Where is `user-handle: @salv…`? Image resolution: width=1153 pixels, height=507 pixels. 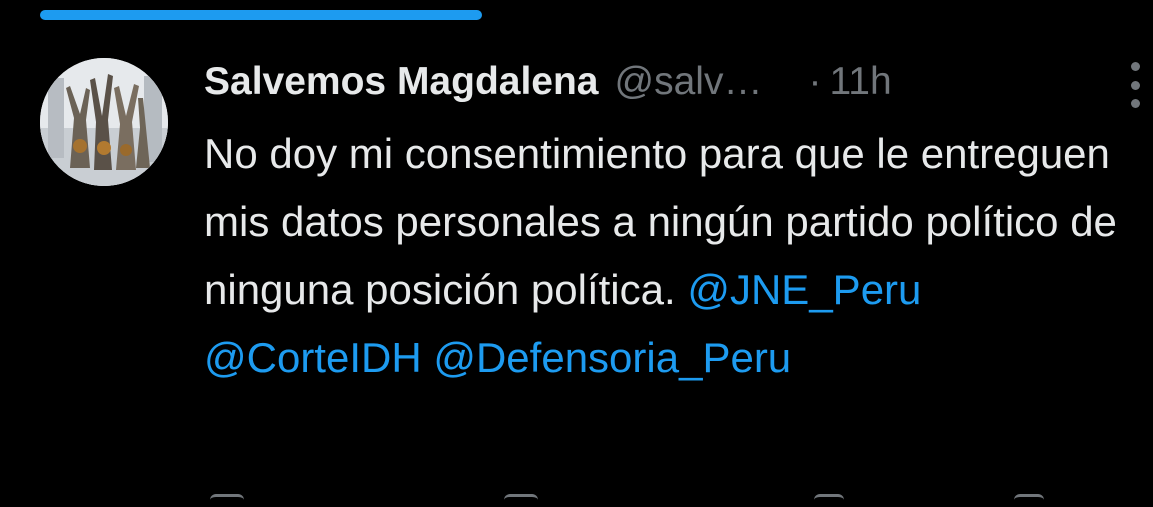
user-handle: @salv… is located at coordinates (689, 82).